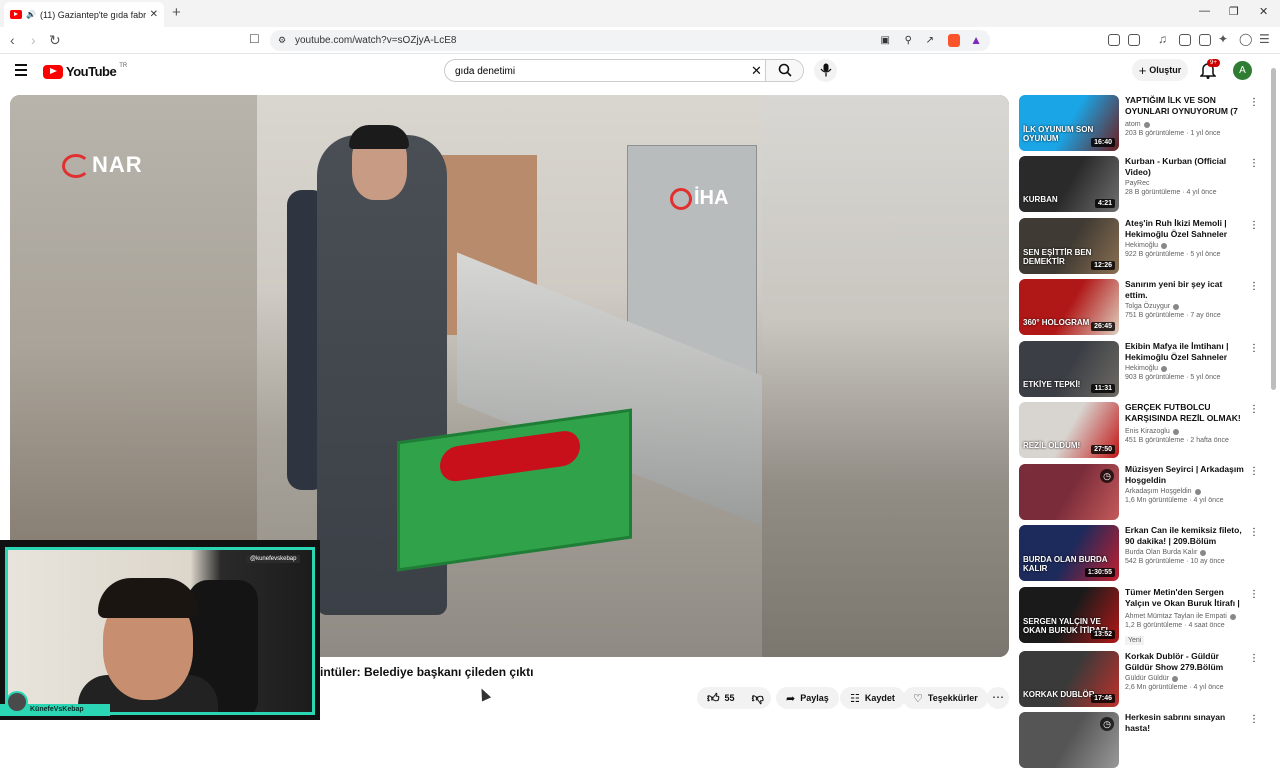 The image size is (1280, 770). I want to click on panel-icon, so click(1185, 40).